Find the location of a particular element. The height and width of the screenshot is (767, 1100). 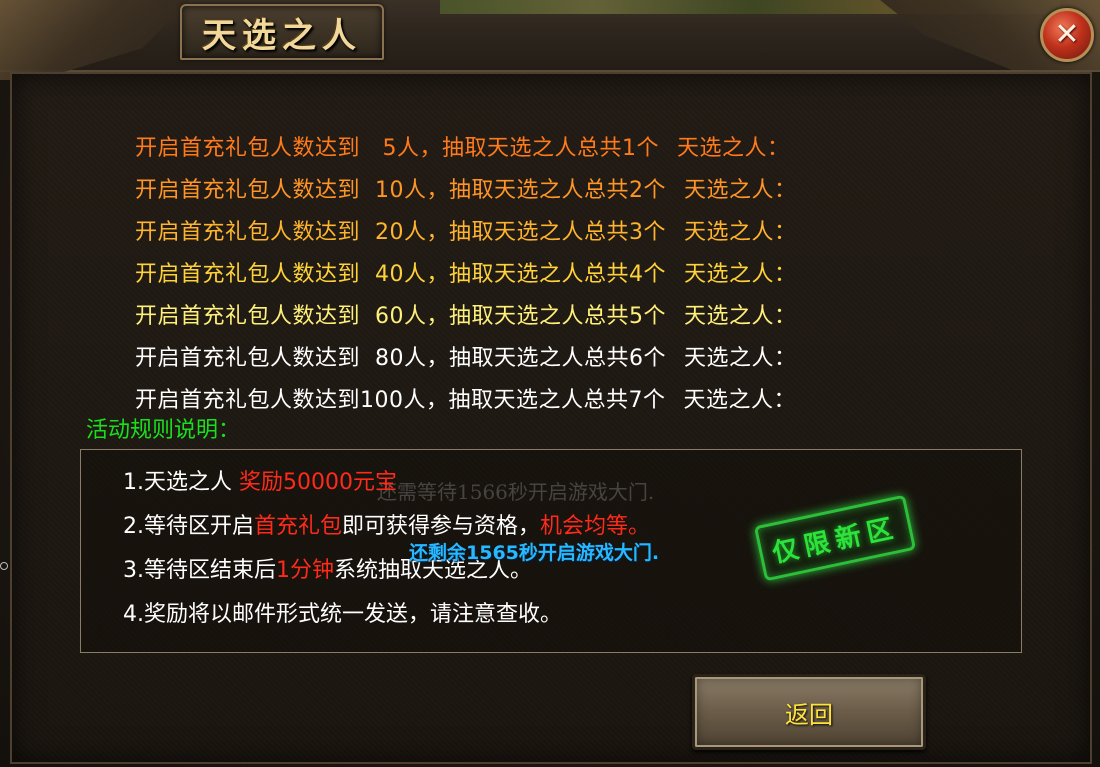

close-icon: ✕ is located at coordinates (1067, 34).